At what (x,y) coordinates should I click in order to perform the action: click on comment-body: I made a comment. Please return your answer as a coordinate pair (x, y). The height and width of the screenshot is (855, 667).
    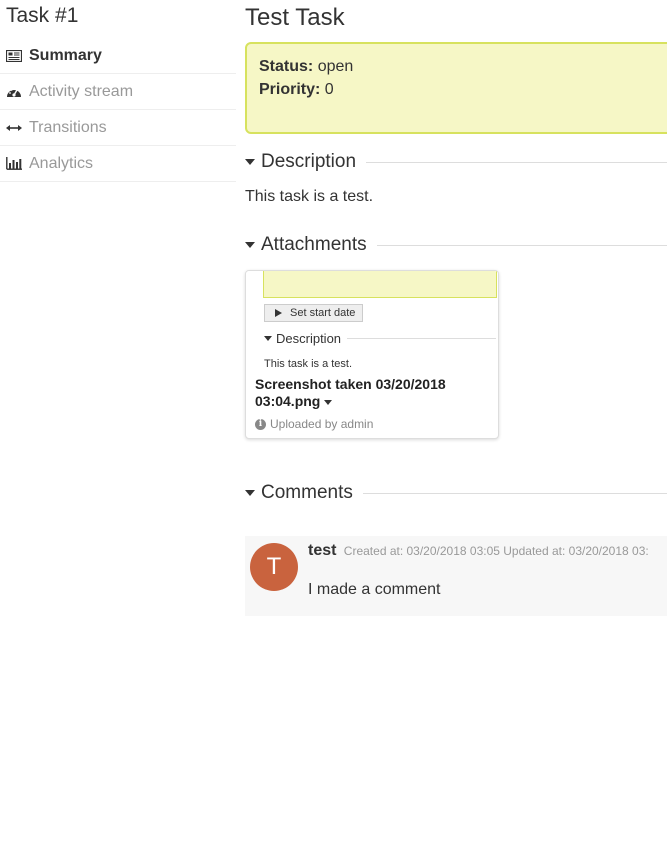
    Looking at the image, I should click on (374, 589).